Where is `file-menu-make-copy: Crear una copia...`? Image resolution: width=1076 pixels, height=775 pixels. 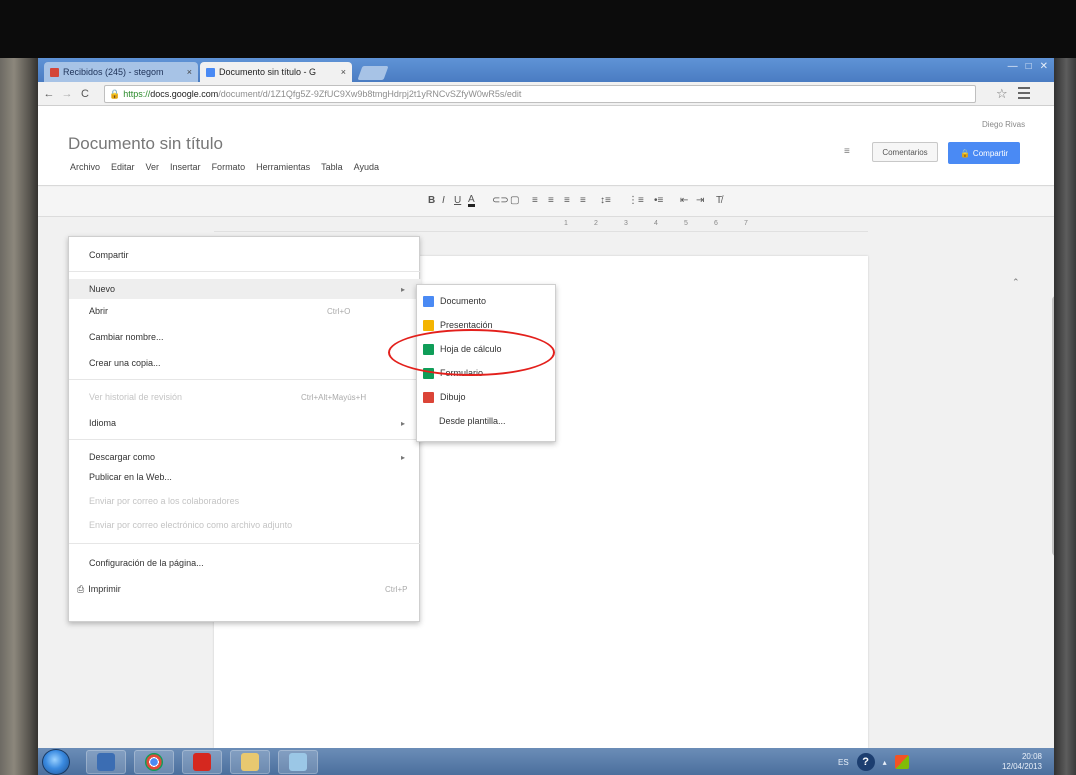 file-menu-make-copy: Crear una copia... is located at coordinates (245, 363).